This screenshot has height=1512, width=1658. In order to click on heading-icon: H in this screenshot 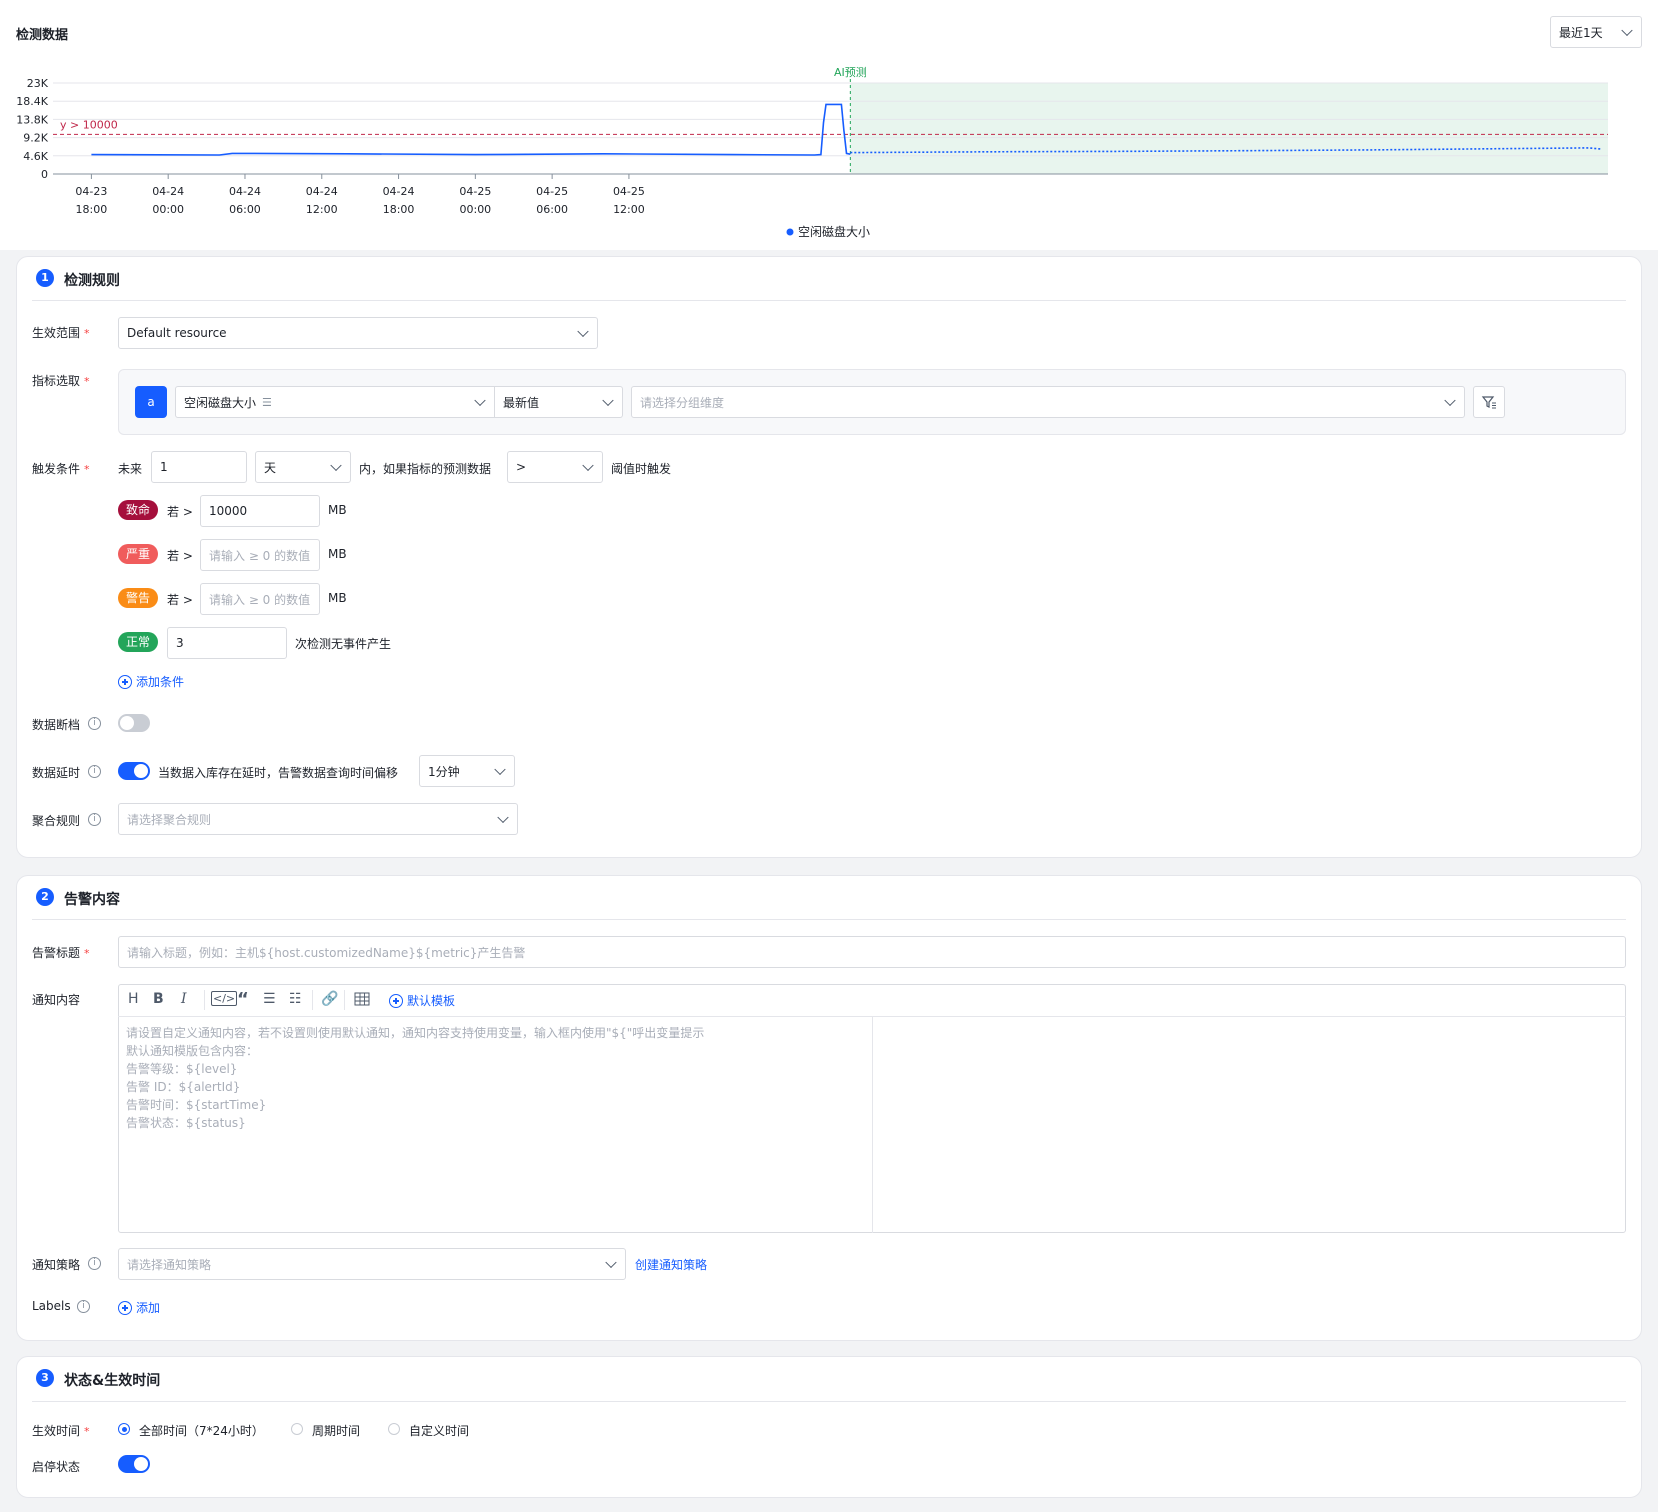, I will do `click(133, 999)`.